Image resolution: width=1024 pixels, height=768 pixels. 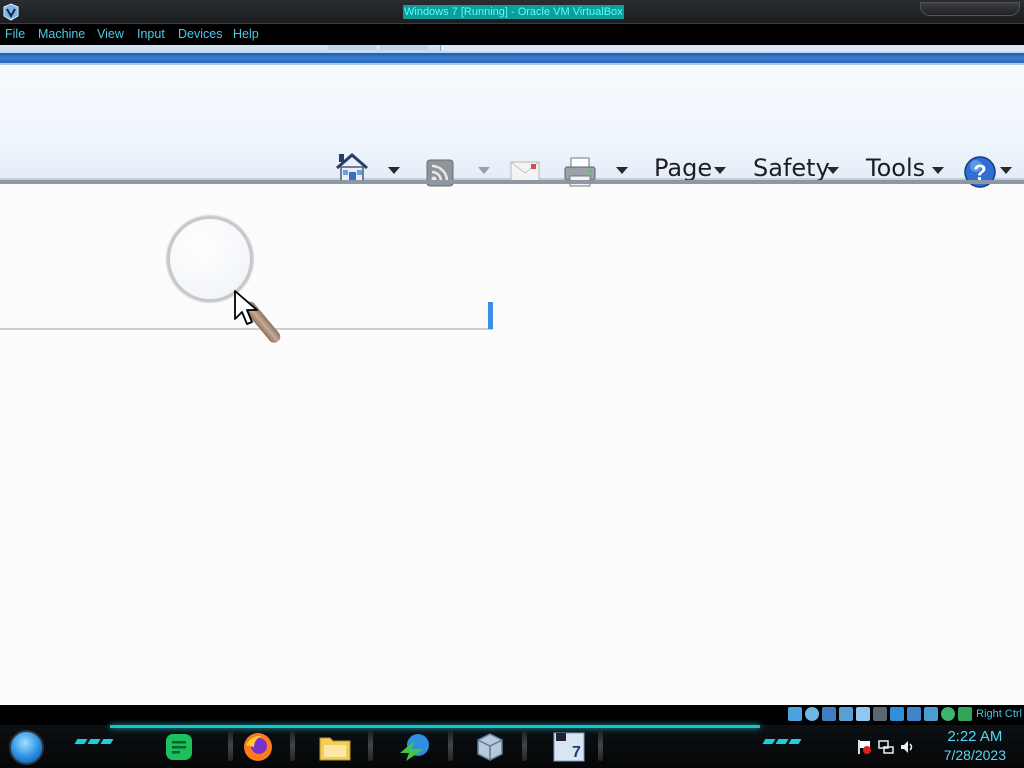 I want to click on taskbar-clock: 2:22 AM 7/28/2023, so click(x=975, y=745).